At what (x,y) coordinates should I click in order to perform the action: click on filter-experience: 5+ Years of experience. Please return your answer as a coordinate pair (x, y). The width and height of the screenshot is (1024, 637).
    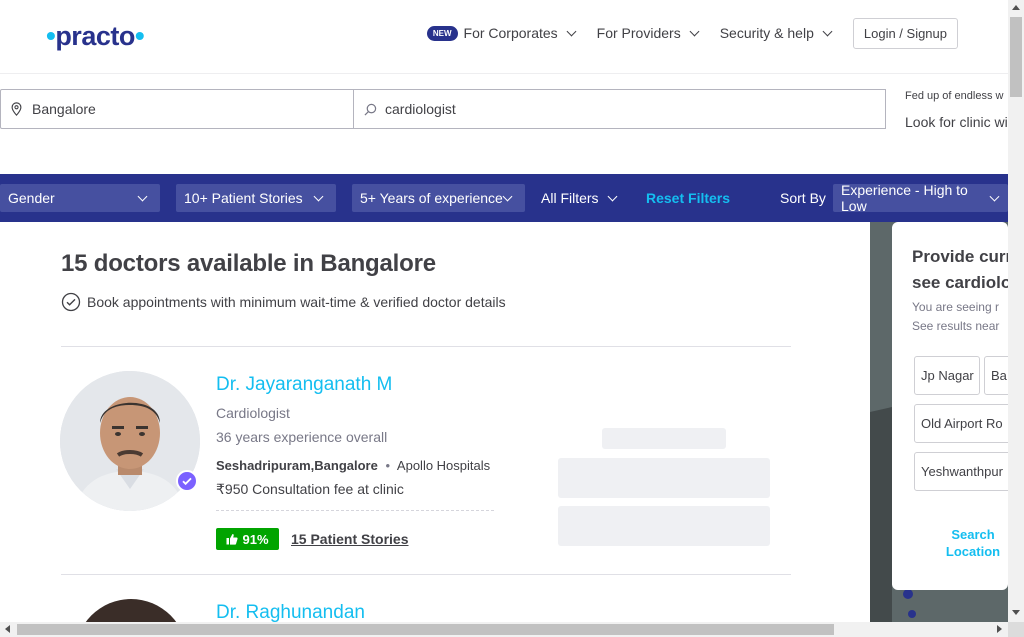
    Looking at the image, I should click on (438, 198).